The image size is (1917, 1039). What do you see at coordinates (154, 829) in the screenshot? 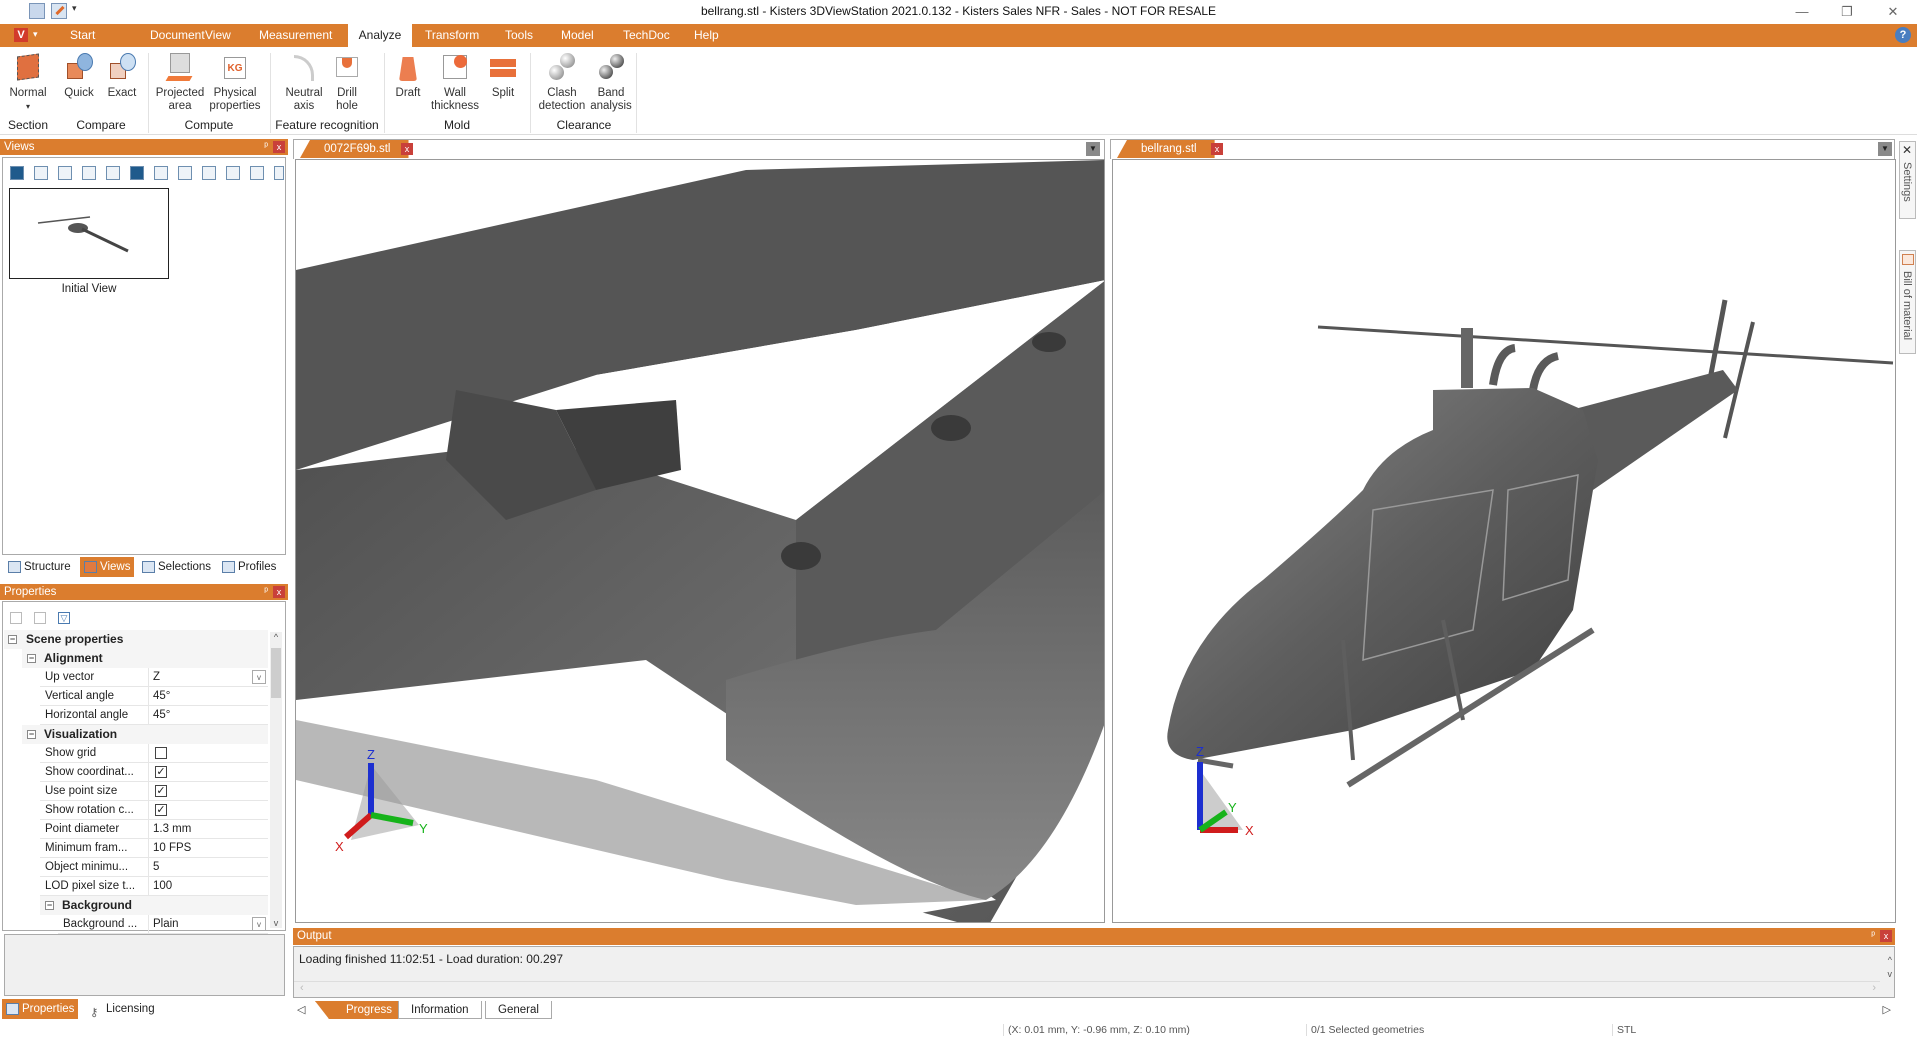
I see `property-row: Point diameter 1.3 mm` at bounding box center [154, 829].